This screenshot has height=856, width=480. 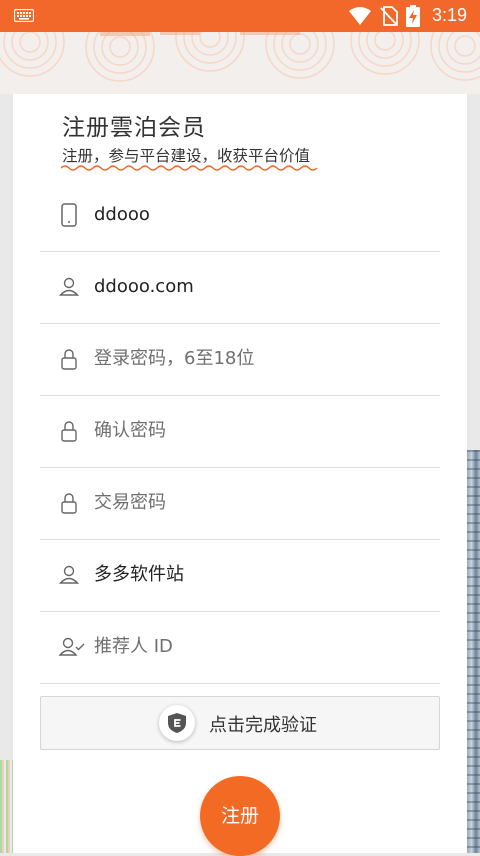 I want to click on shield-icon, so click(x=177, y=723).